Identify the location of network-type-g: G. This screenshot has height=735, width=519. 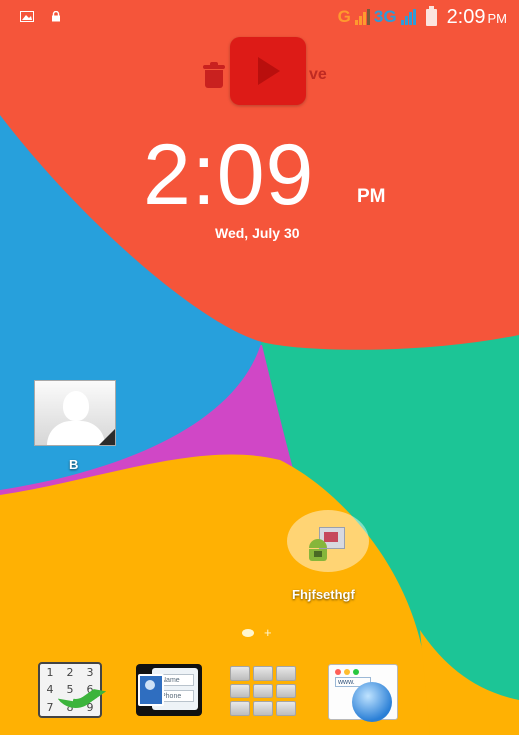
(344, 16).